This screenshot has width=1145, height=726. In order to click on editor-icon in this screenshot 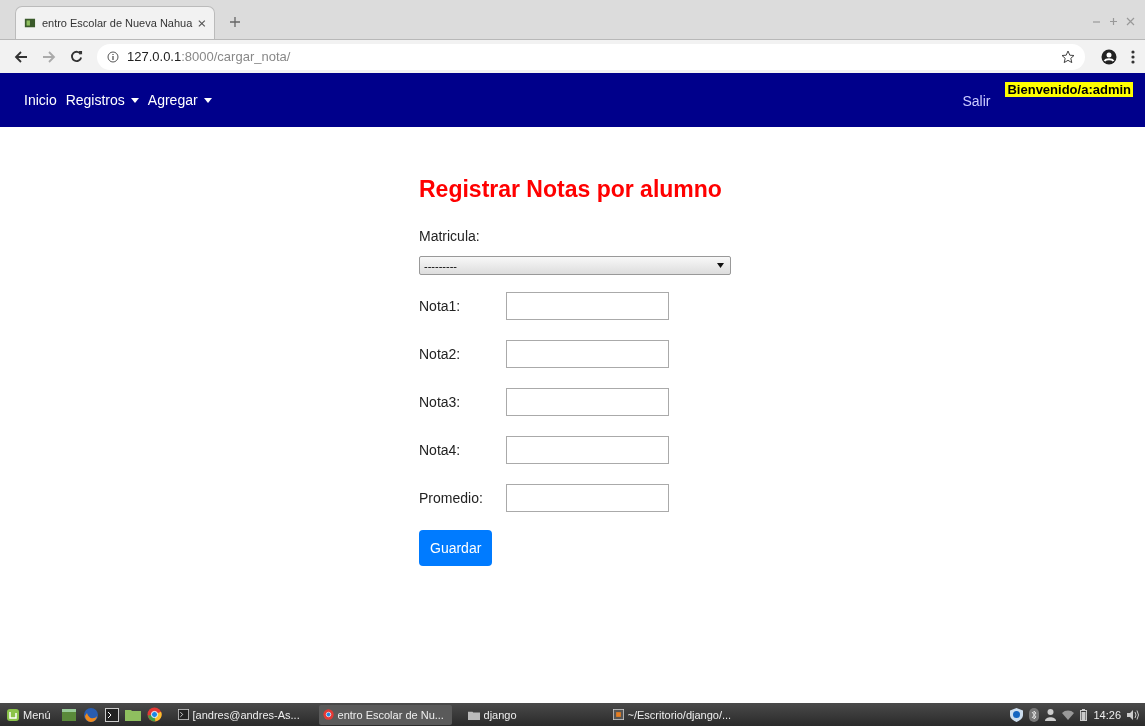, I will do `click(618, 714)`.